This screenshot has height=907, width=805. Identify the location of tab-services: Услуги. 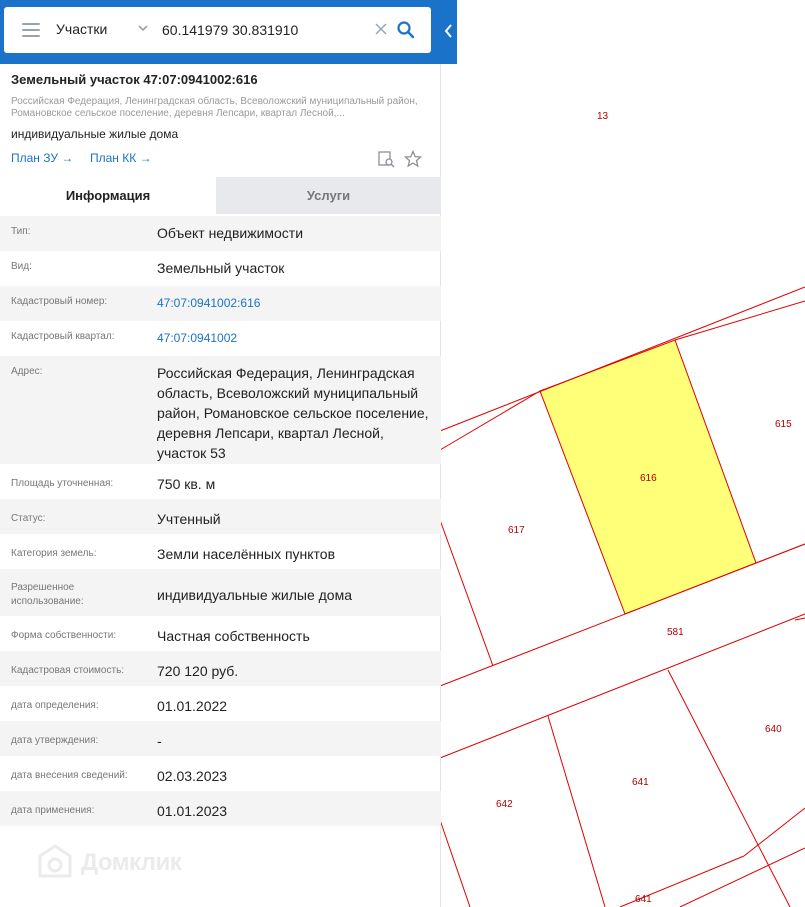
(328, 195).